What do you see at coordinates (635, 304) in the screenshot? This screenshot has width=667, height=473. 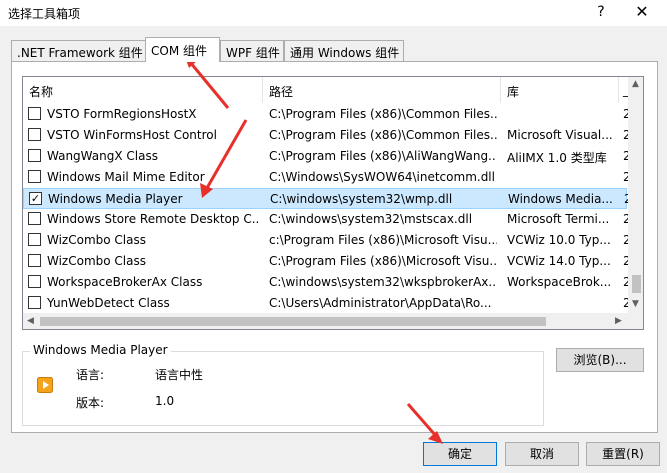 I see `scroll-down-icon: ▼` at bounding box center [635, 304].